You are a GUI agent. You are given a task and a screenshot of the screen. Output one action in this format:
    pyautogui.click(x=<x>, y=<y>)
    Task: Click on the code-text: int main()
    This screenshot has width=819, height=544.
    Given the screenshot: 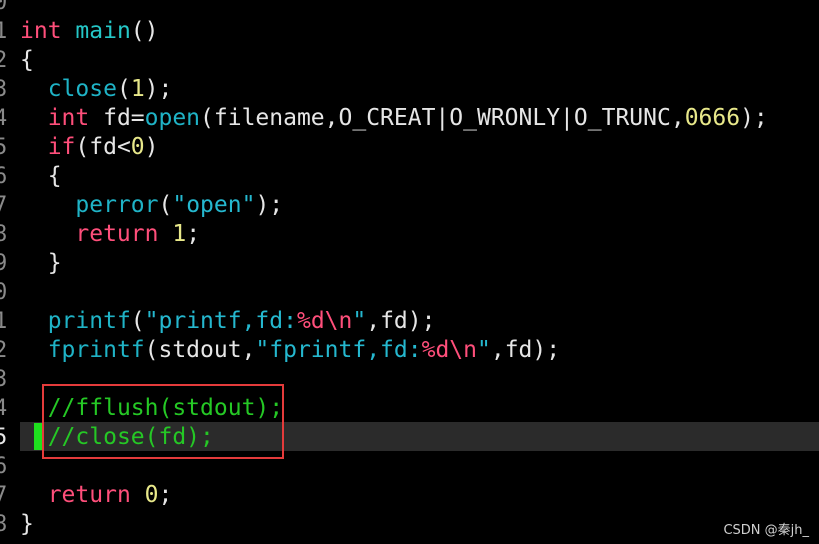 What is the action you would take?
    pyautogui.click(x=89, y=31)
    